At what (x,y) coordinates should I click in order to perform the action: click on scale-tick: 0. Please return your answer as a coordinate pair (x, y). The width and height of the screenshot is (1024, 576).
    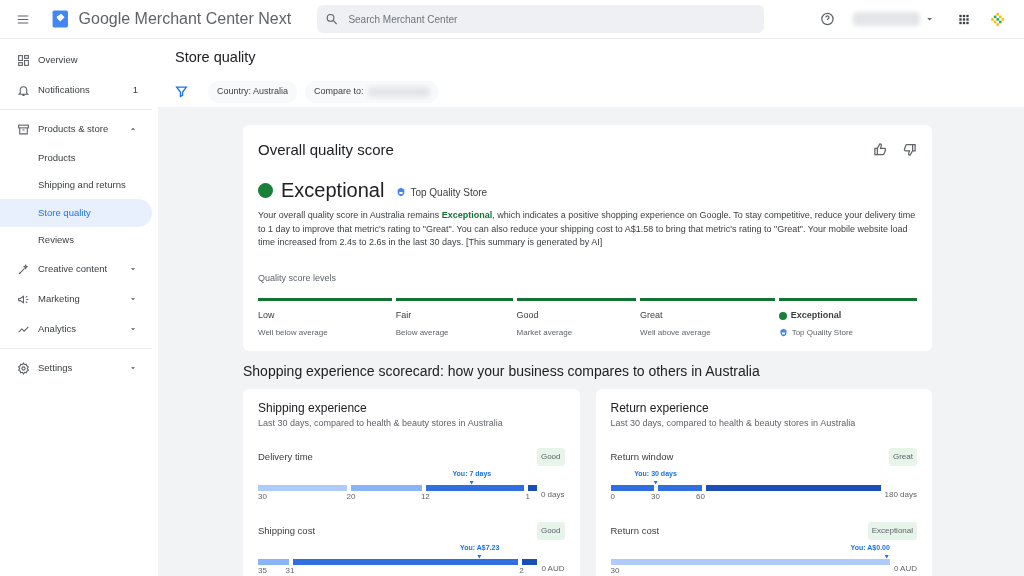
    Looking at the image, I should click on (612, 497).